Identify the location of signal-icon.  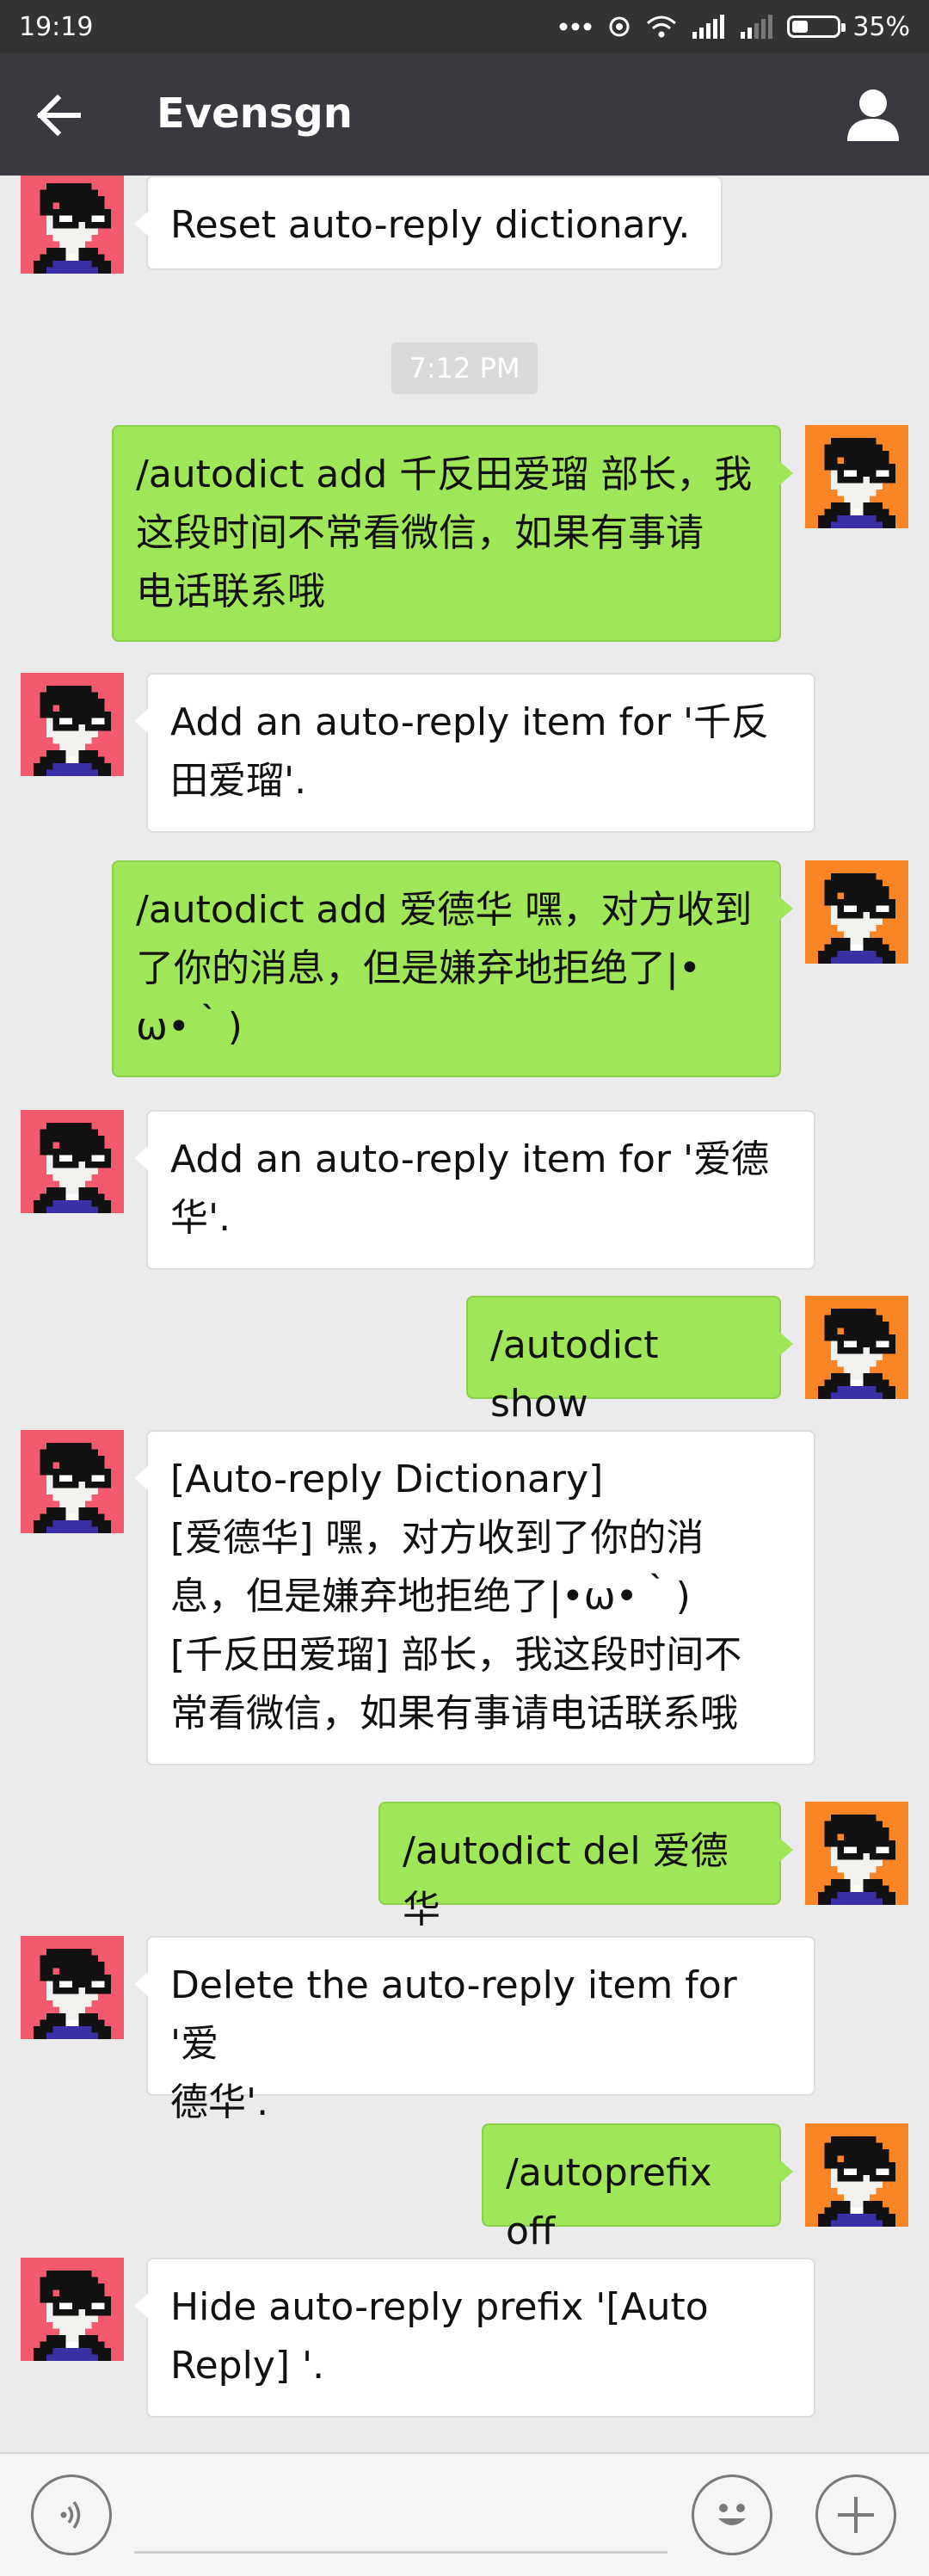
(708, 27).